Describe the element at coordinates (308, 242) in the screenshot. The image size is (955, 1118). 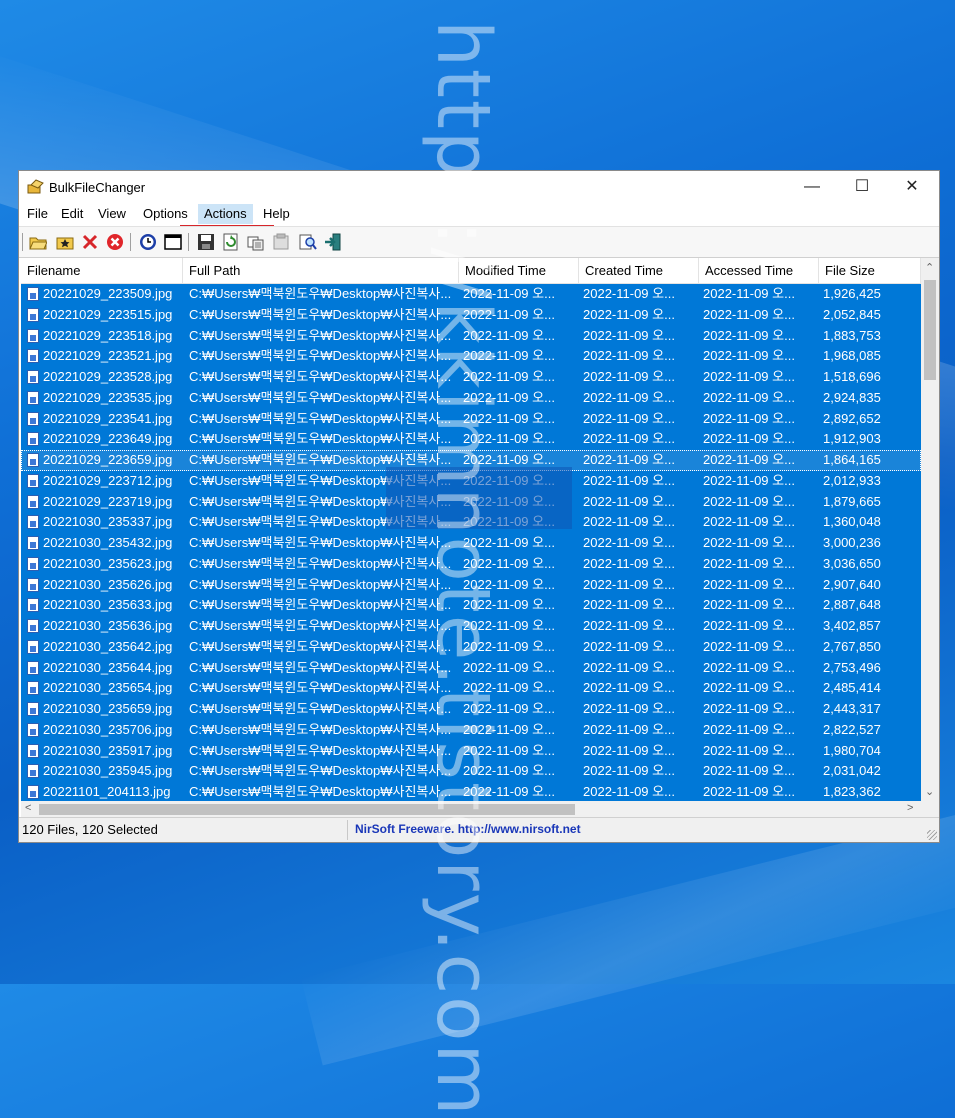
I see `find-icon` at that location.